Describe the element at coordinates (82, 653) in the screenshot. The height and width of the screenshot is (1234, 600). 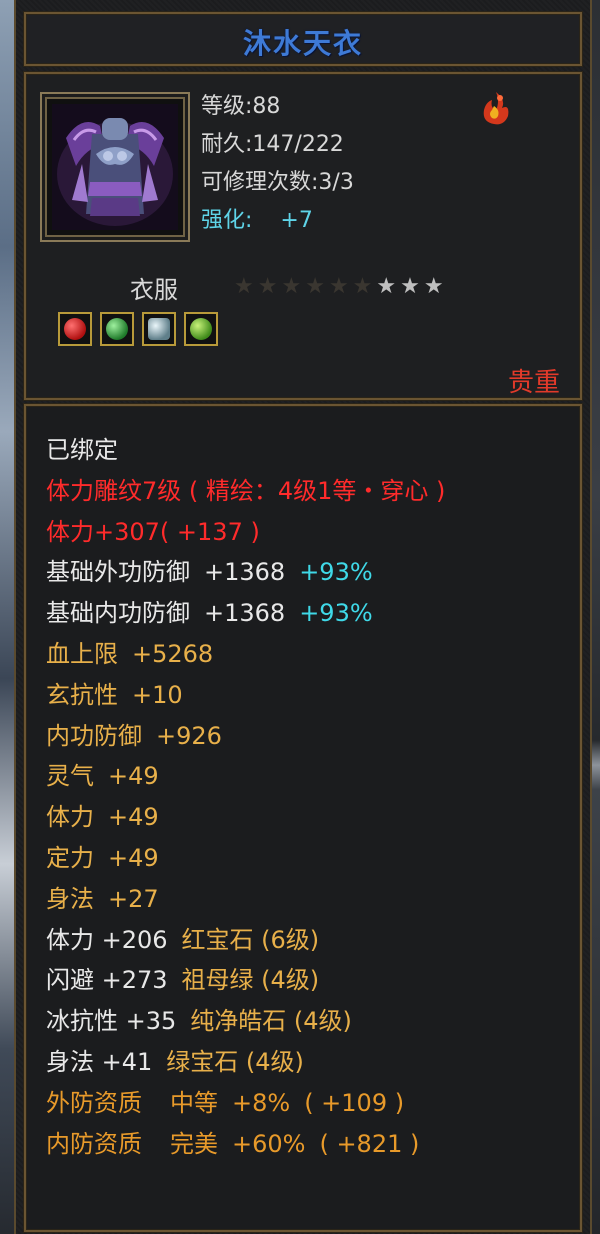
I see `stat-label: 血上限` at that location.